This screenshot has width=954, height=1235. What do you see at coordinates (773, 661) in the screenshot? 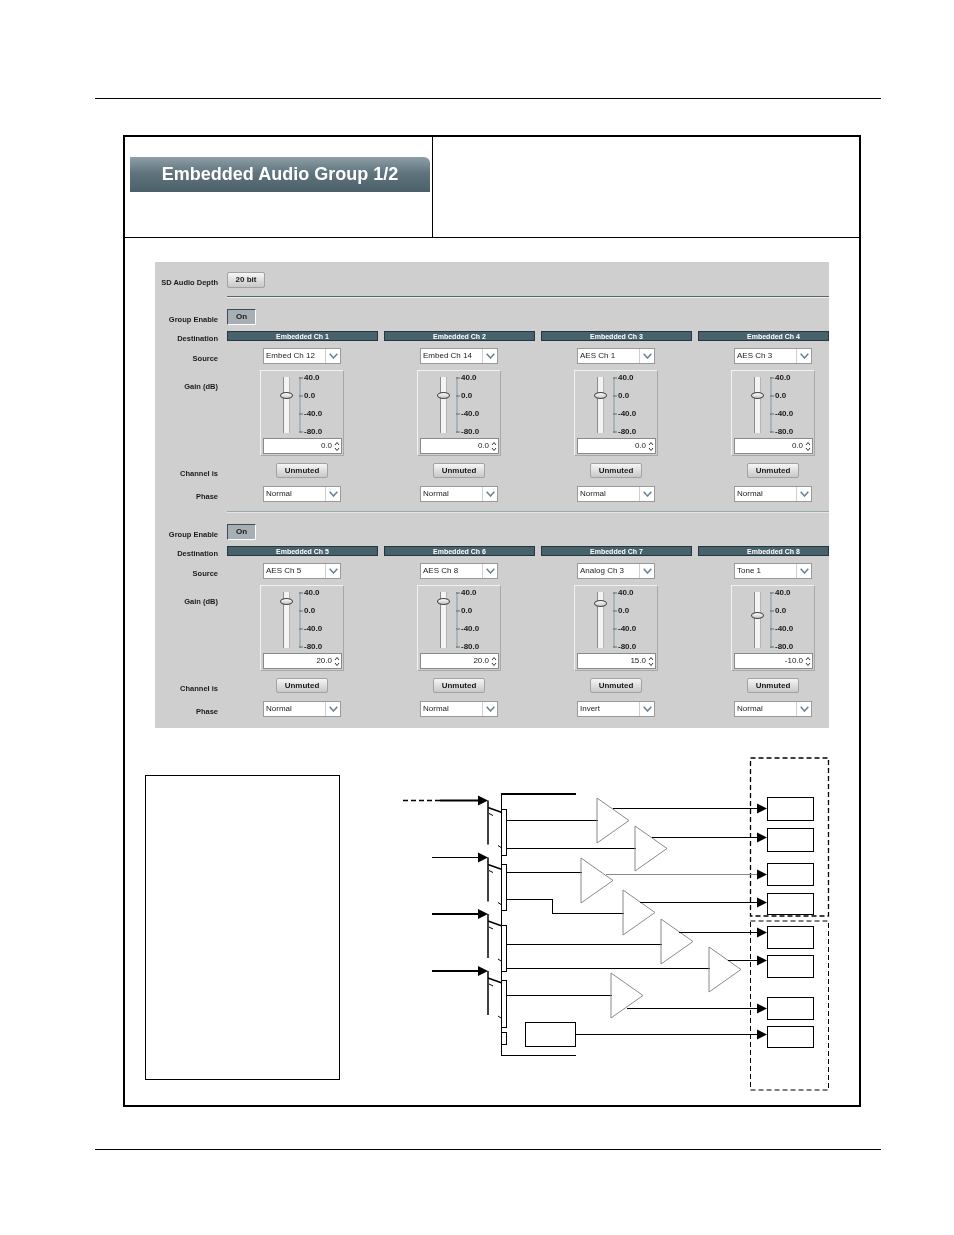
I see `gain-value-field: -10.0` at bounding box center [773, 661].